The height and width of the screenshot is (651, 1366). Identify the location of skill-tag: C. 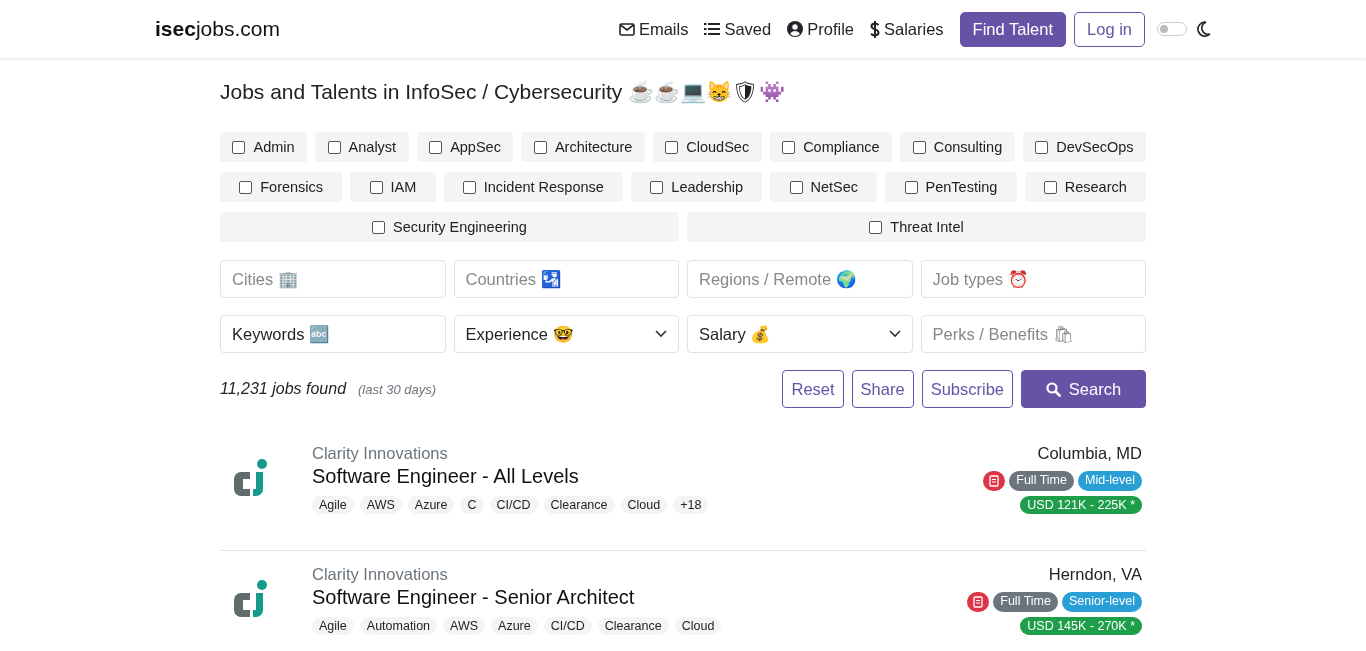
(472, 505).